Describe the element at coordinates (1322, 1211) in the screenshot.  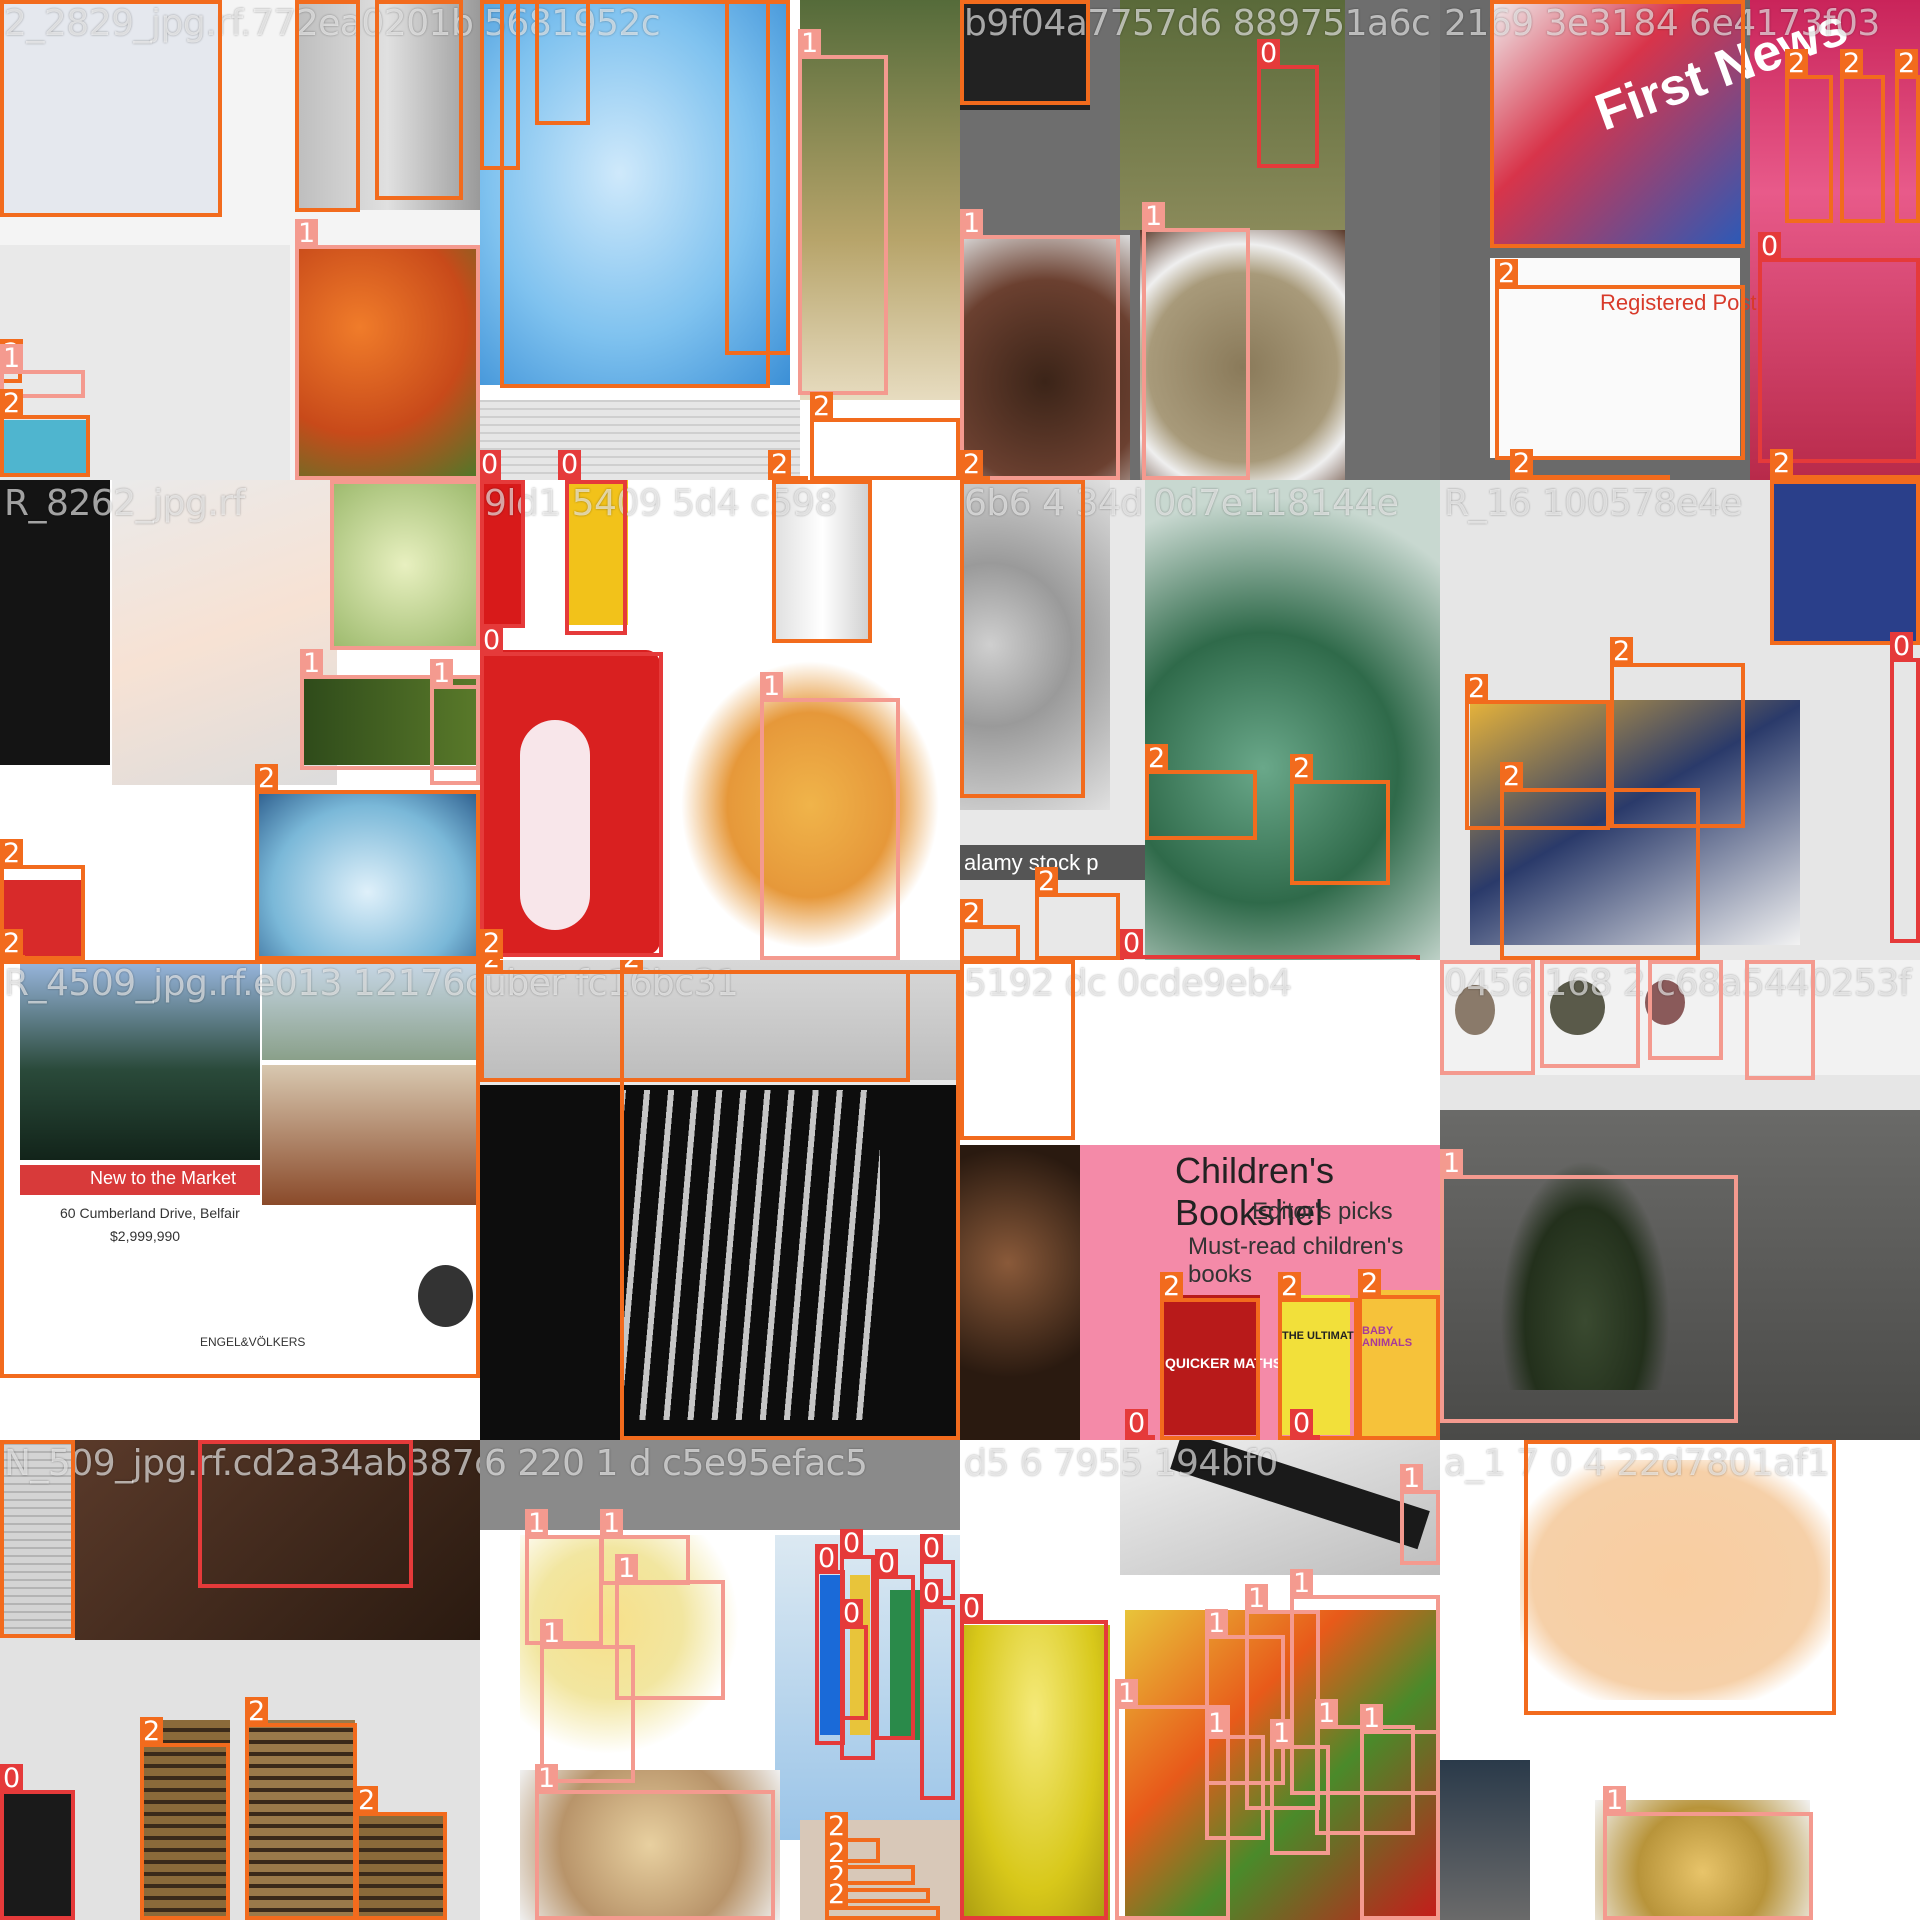
I see `bookshelf-subtitle: Editor's picks` at that location.